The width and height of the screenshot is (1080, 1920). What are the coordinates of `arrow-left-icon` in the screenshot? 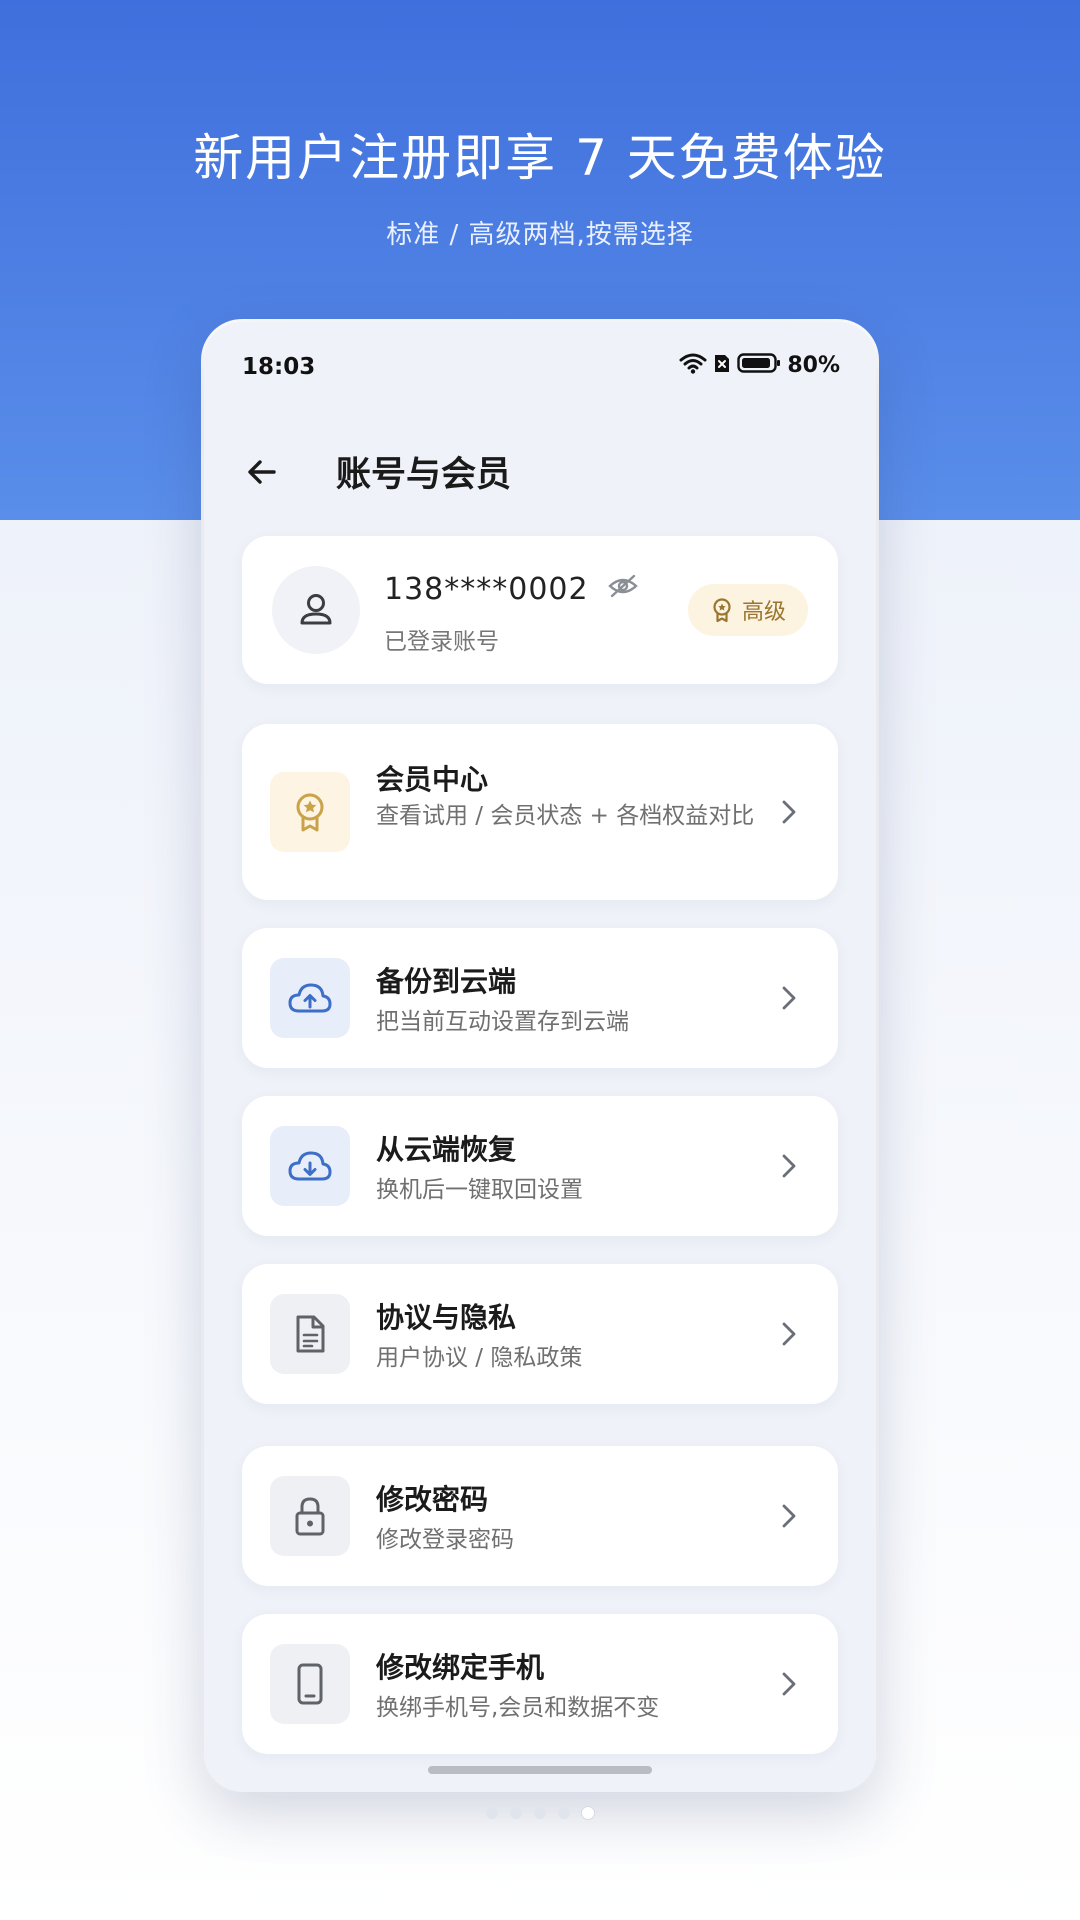 It's located at (262, 472).